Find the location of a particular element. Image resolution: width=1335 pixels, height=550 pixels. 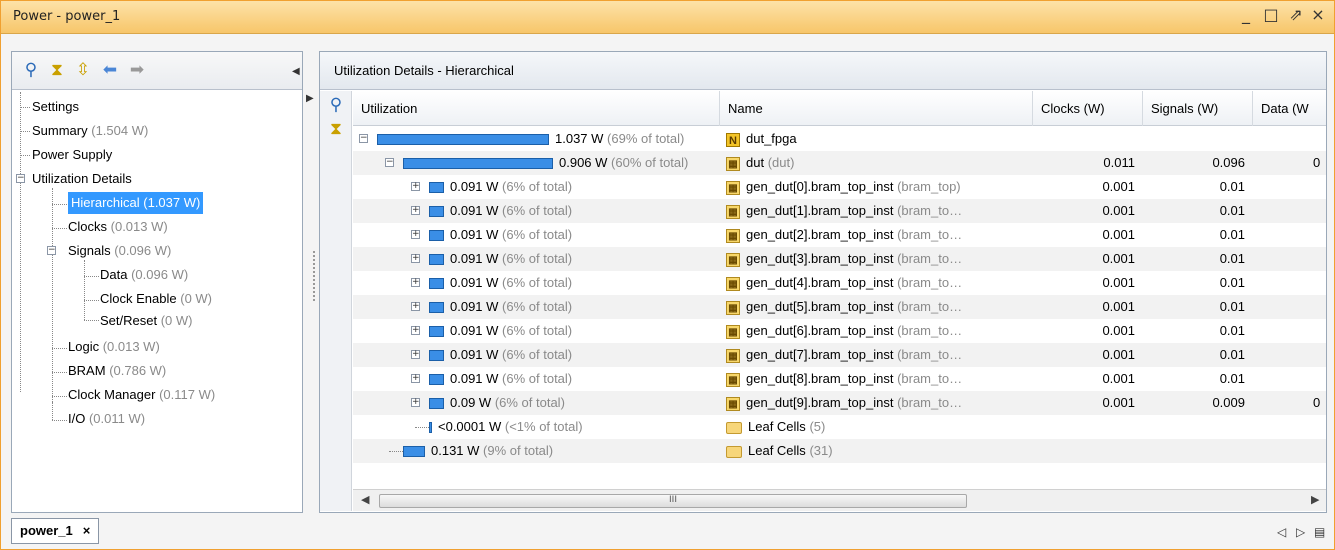

restore-button: ⇗ is located at coordinates (1296, 14).